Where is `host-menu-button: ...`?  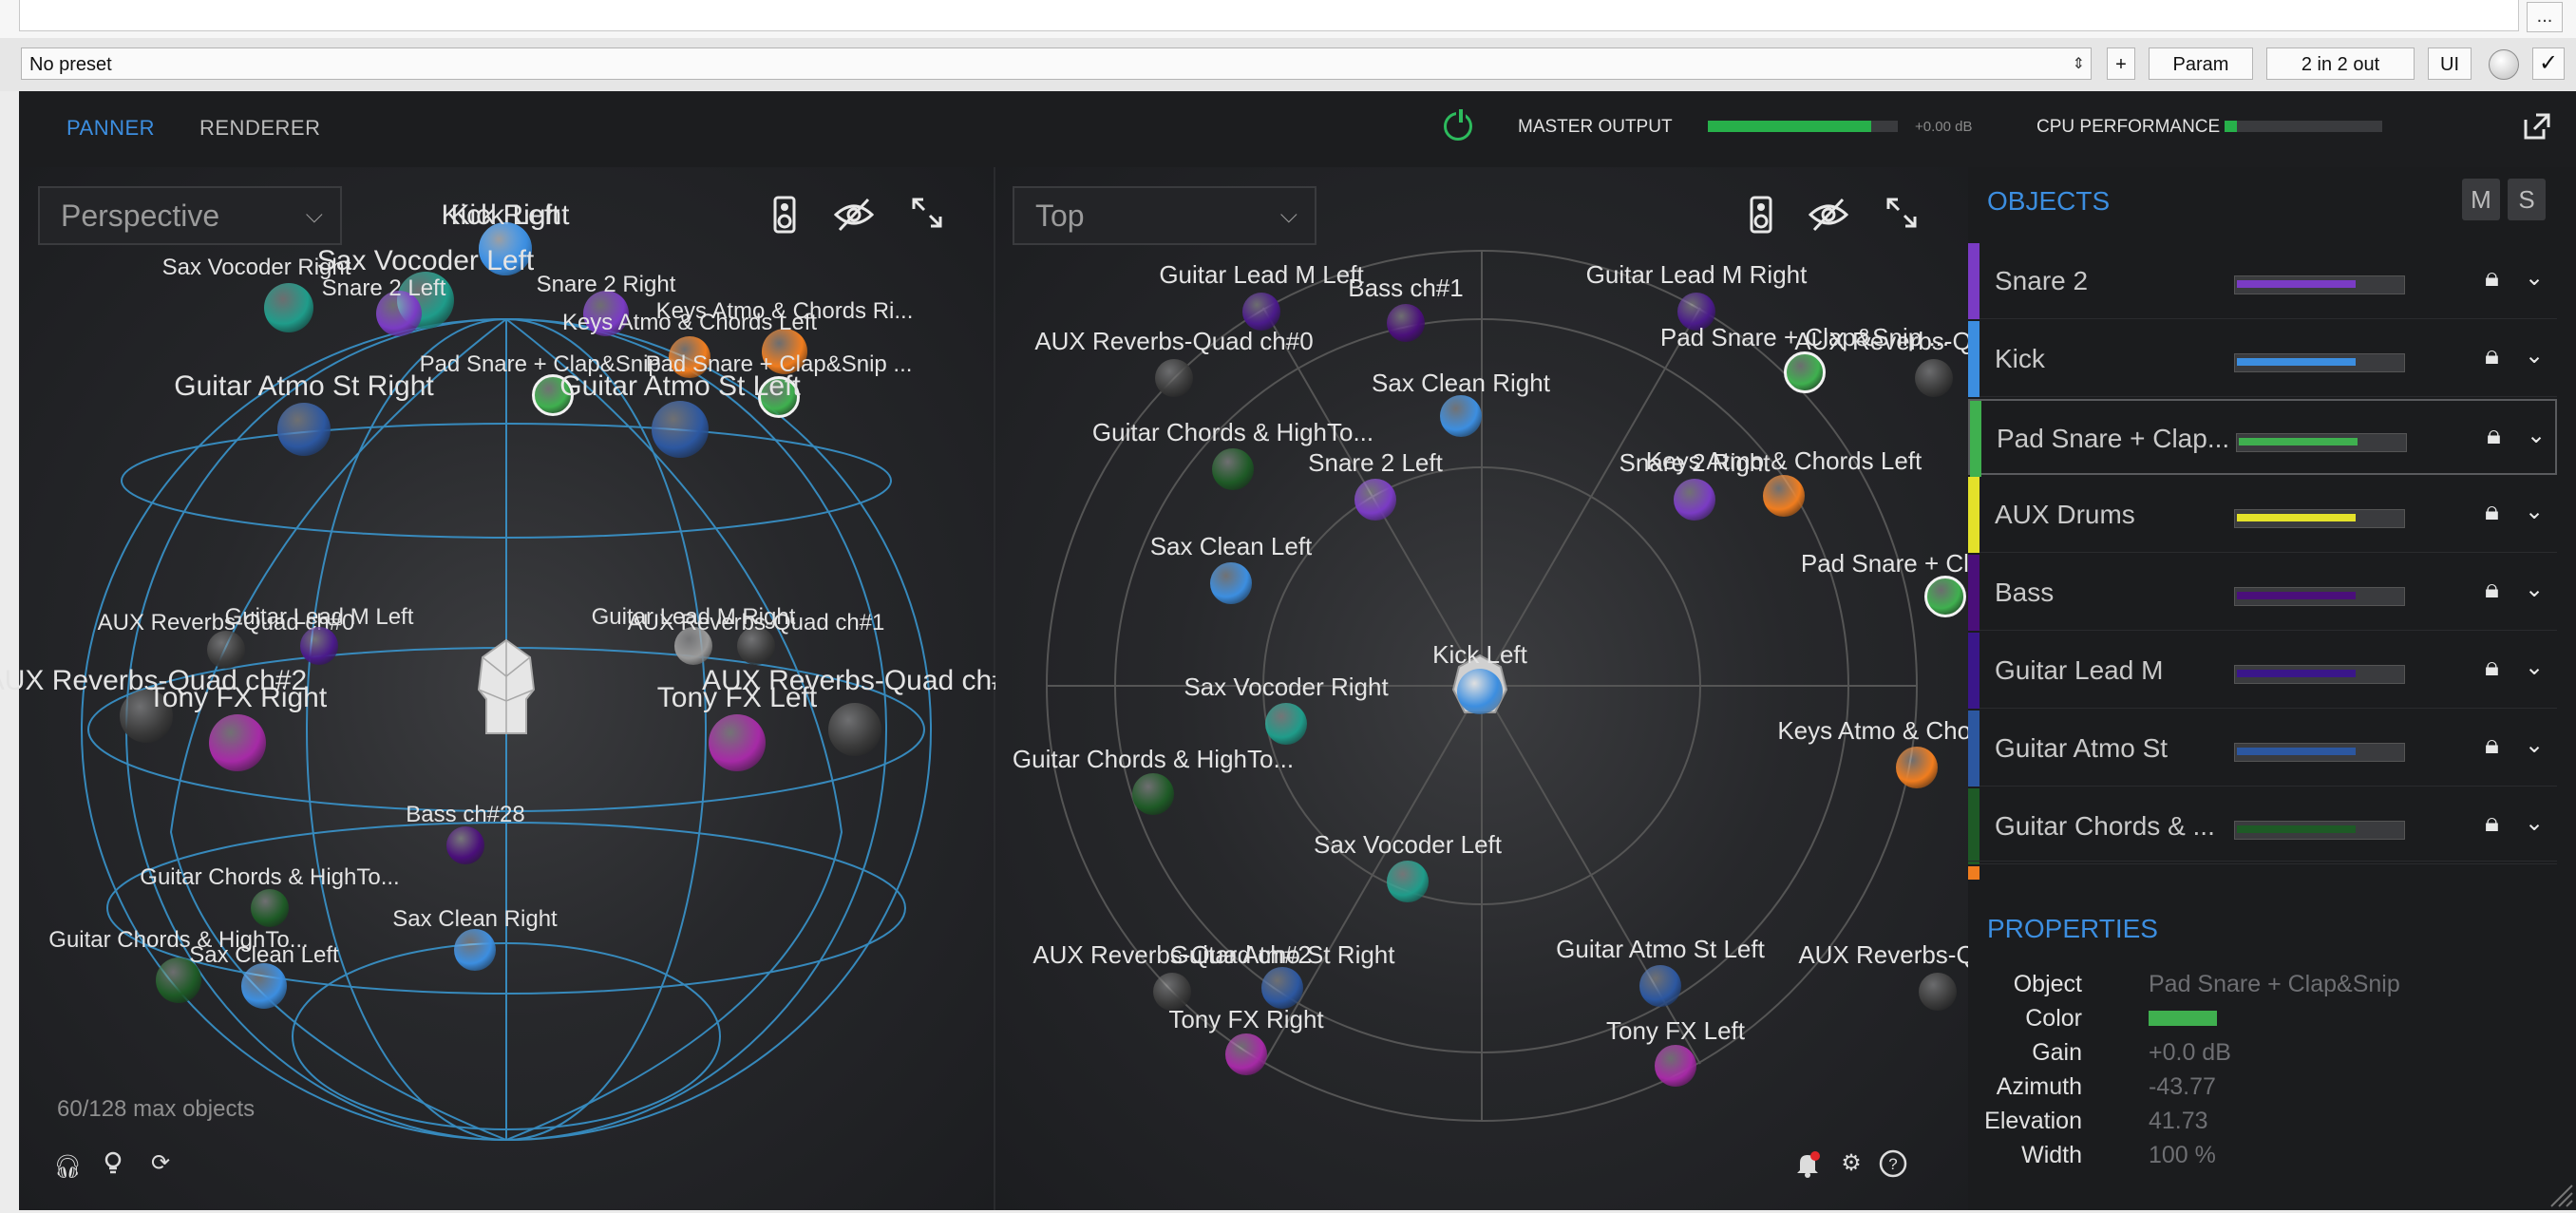 host-menu-button: ... is located at coordinates (2545, 17).